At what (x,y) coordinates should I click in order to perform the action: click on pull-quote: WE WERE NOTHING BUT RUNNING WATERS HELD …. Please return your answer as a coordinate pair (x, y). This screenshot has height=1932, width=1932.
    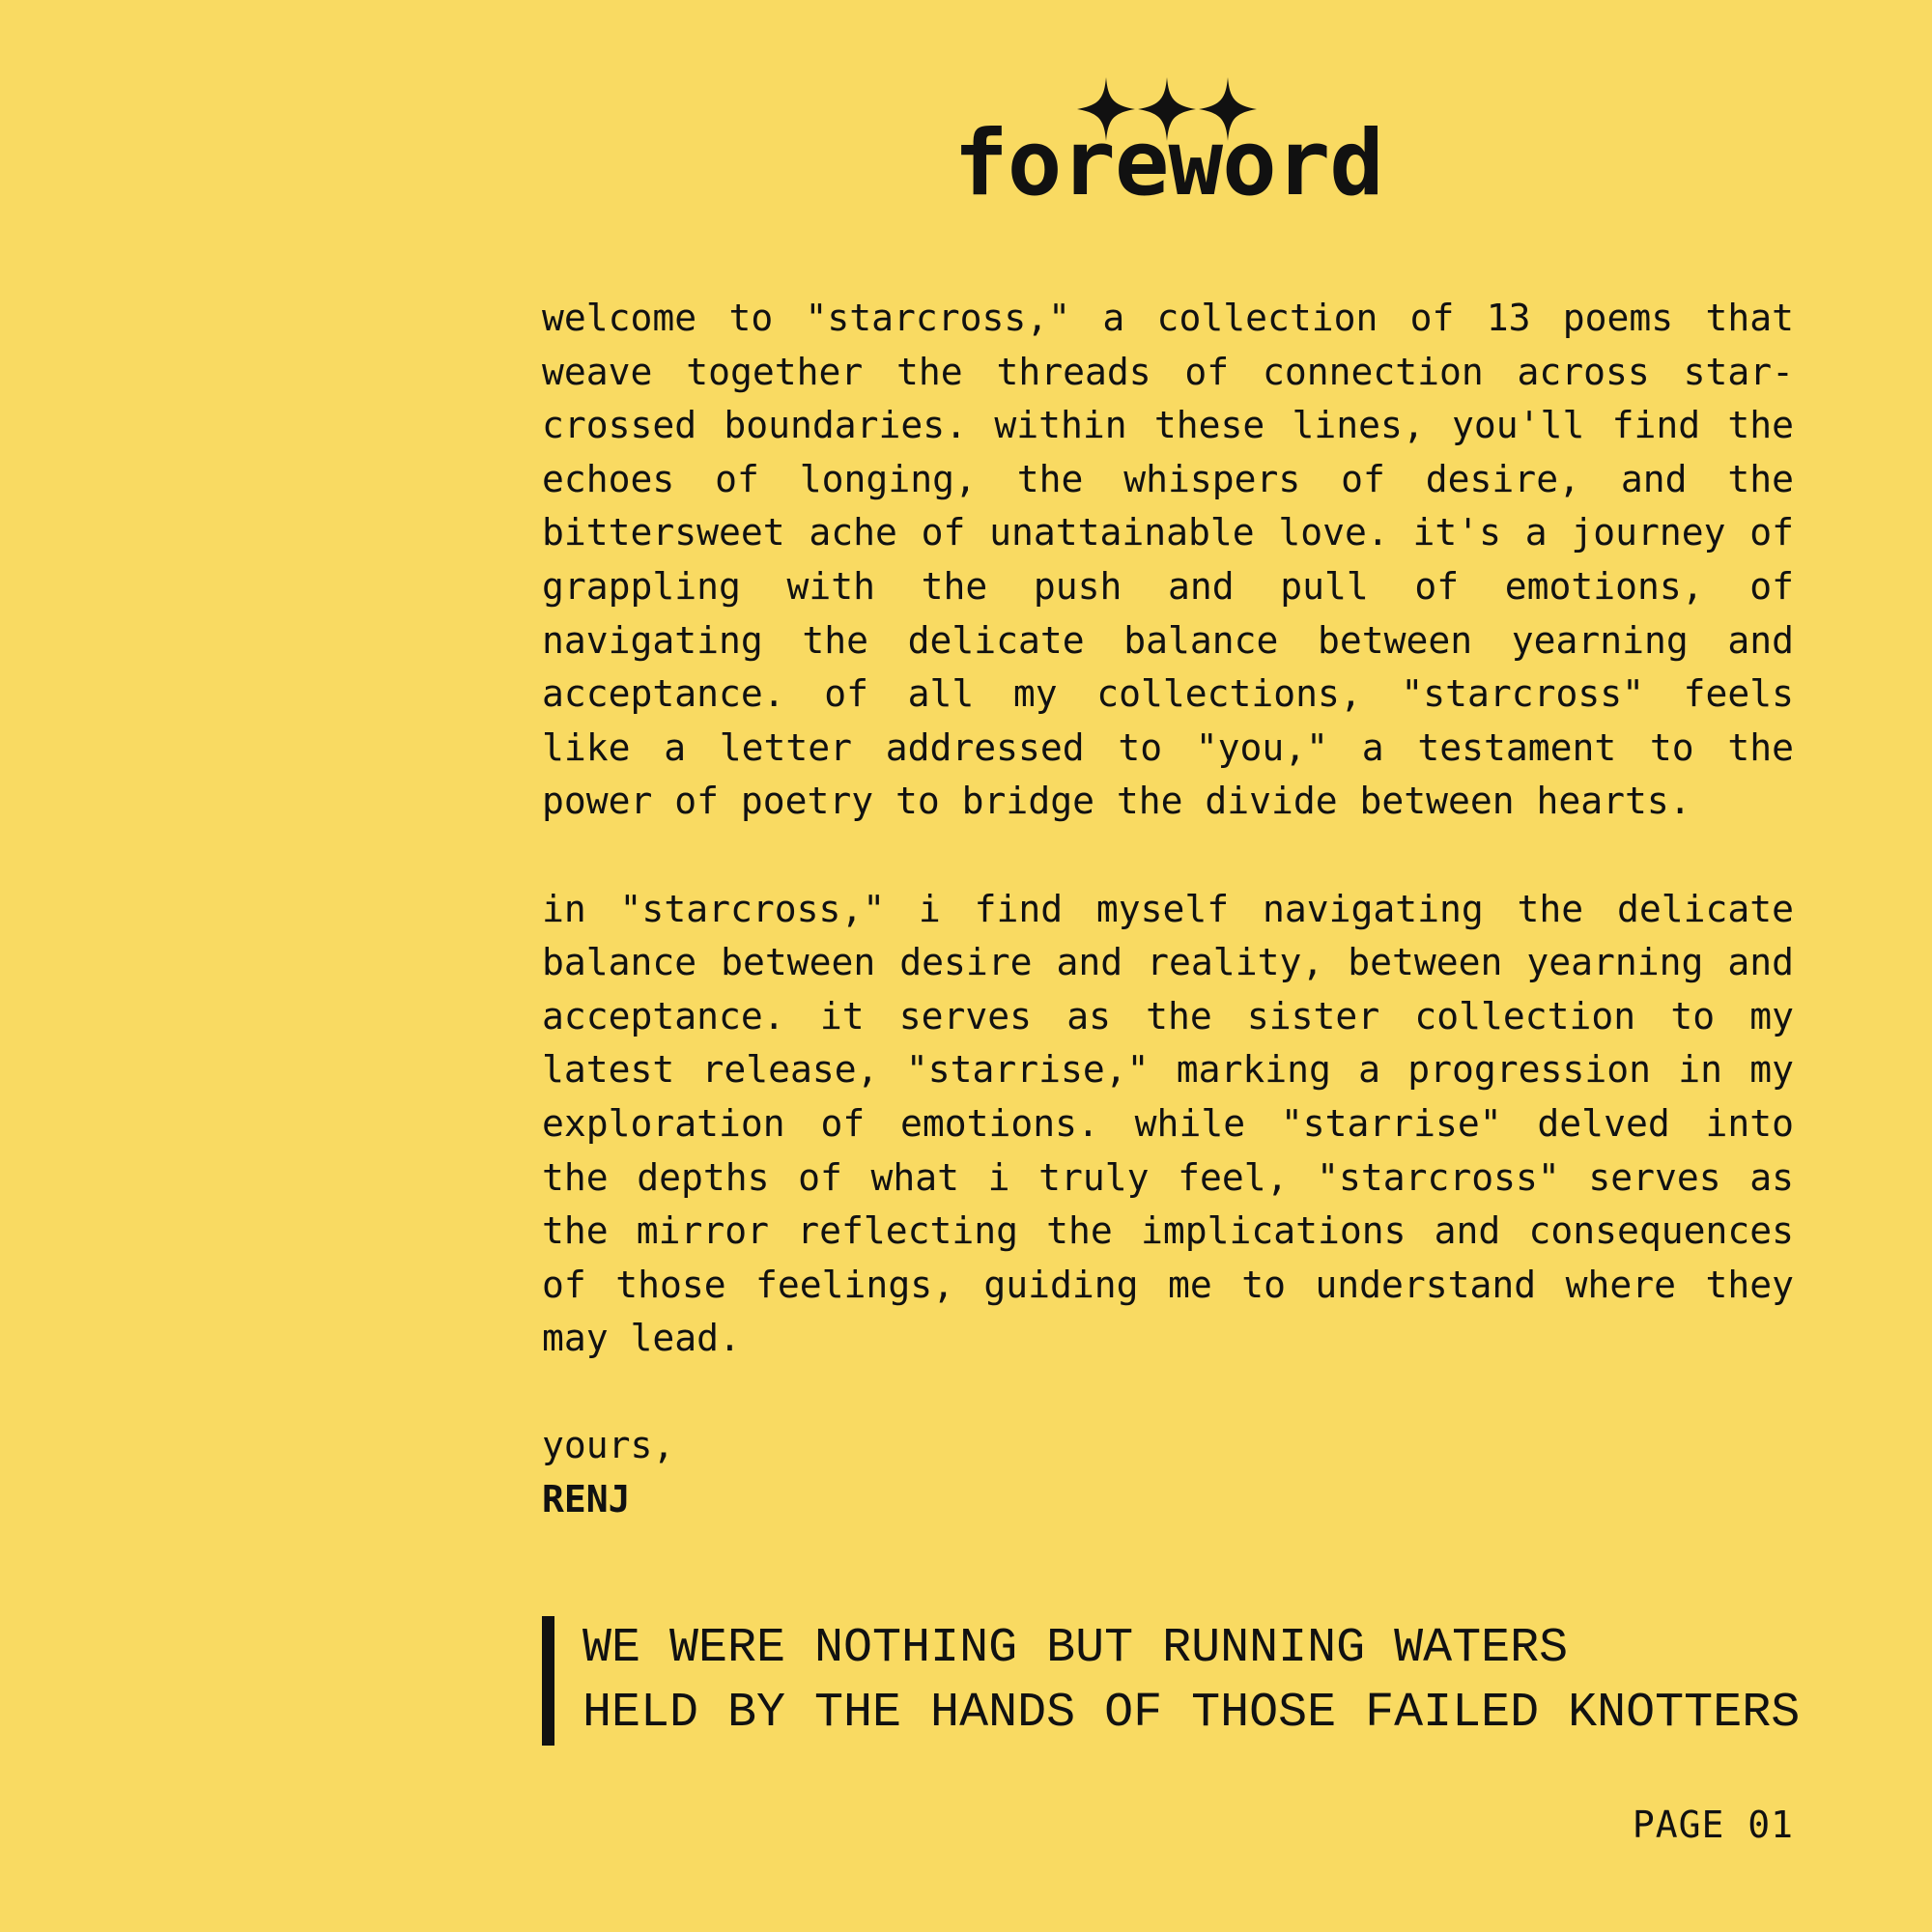
    Looking at the image, I should click on (1209, 1681).